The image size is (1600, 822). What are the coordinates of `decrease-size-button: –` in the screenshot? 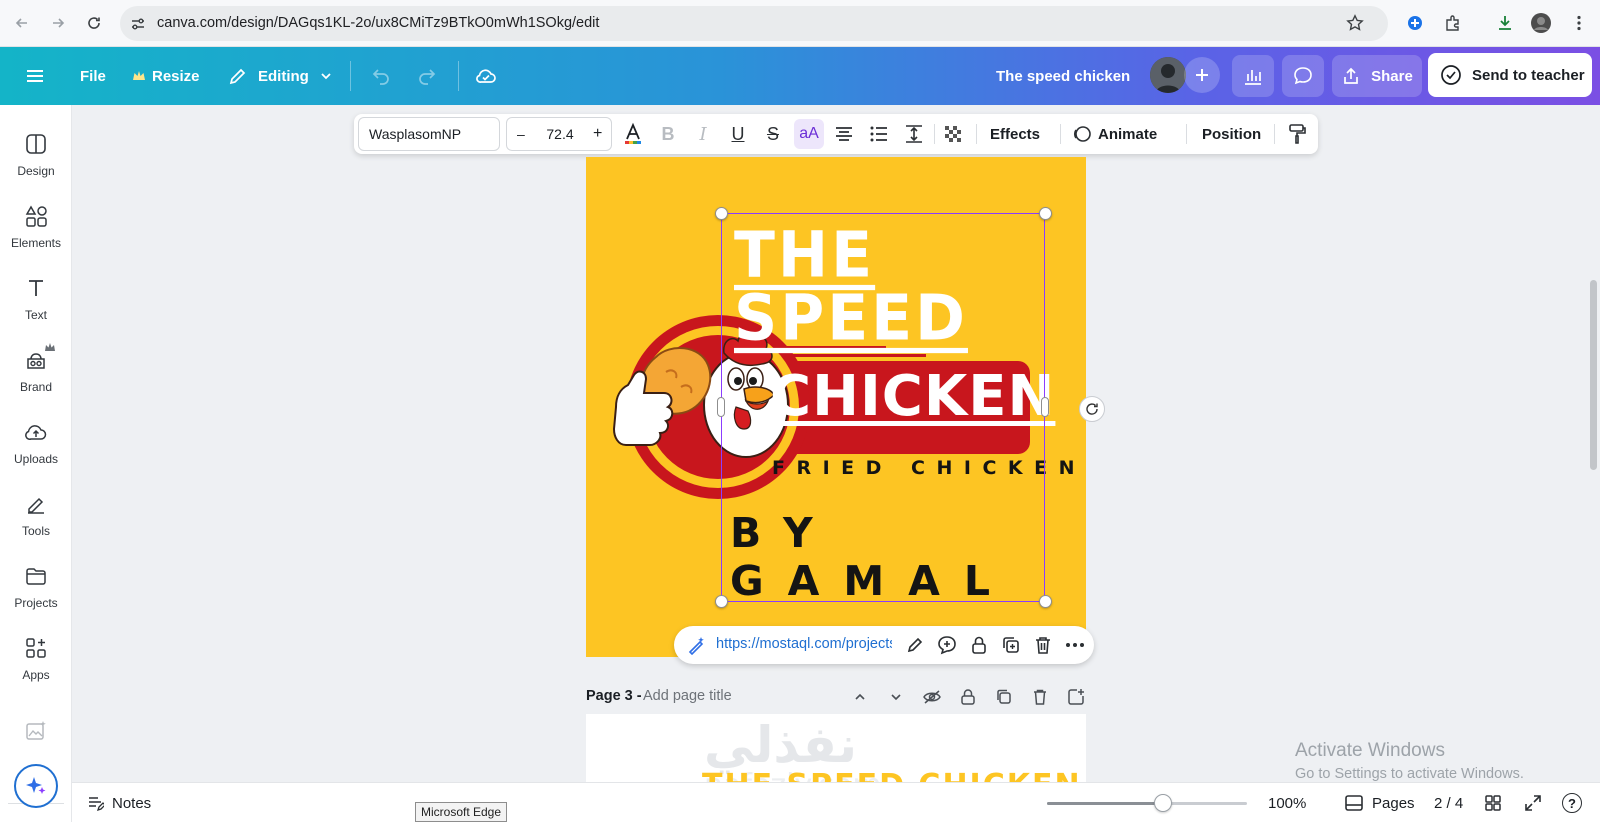 It's located at (521, 134).